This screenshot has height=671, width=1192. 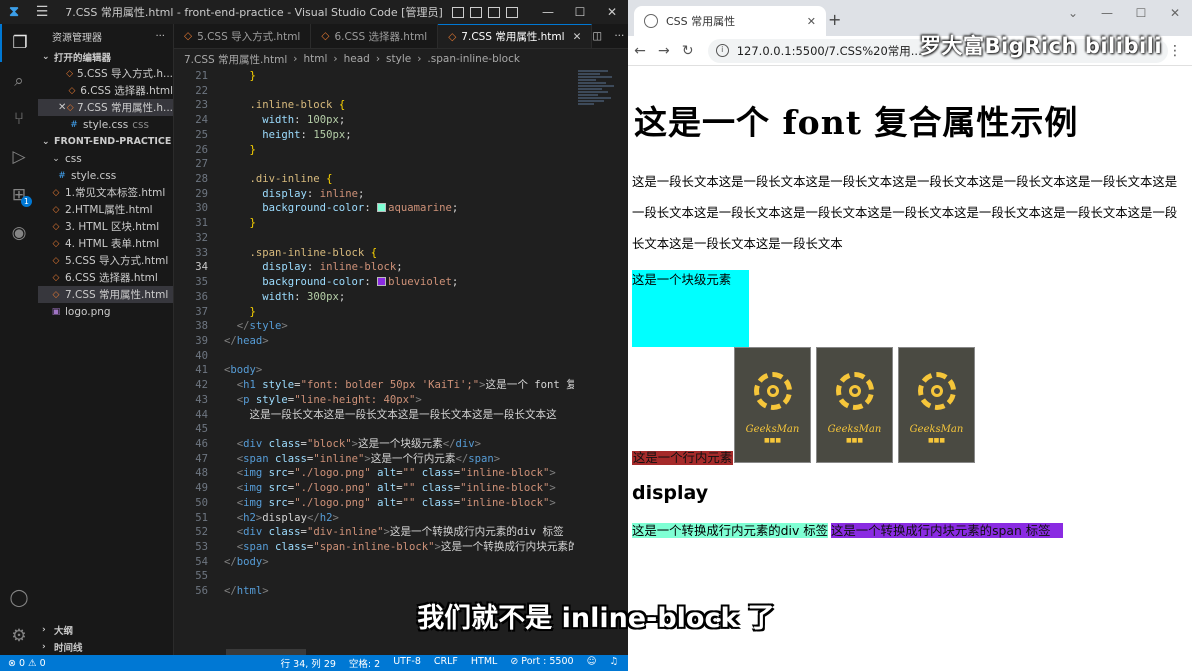 What do you see at coordinates (623, 362) in the screenshot?
I see `vertical-scrollbar` at bounding box center [623, 362].